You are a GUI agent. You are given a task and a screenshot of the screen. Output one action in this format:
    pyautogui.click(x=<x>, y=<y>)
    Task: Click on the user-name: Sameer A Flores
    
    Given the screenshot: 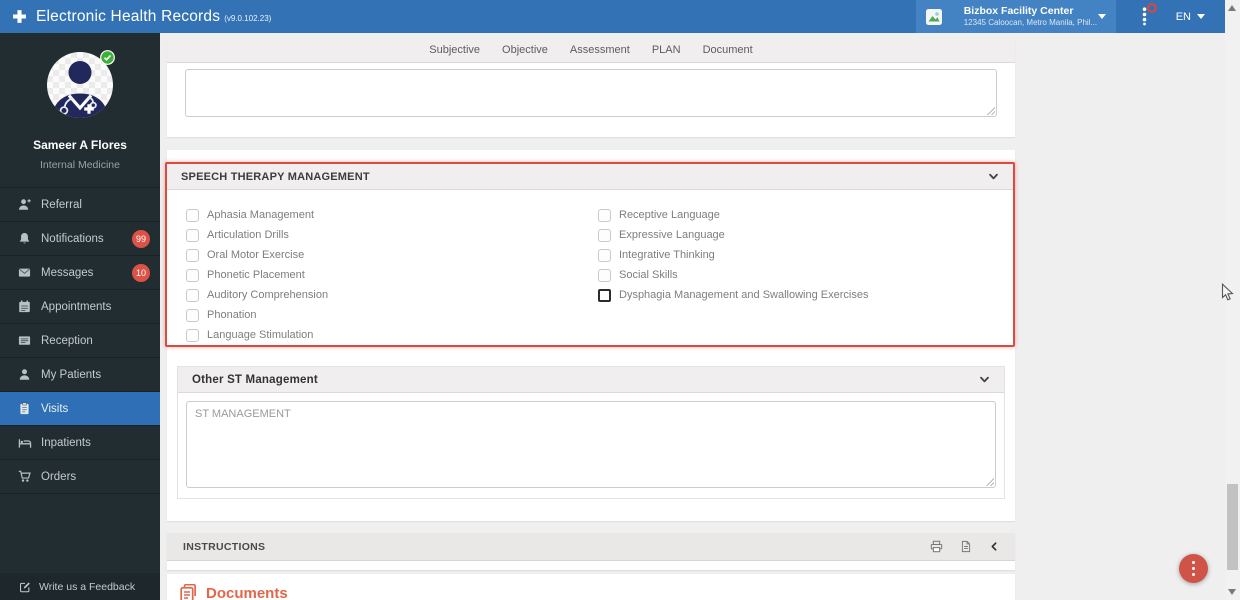 What is the action you would take?
    pyautogui.click(x=80, y=145)
    